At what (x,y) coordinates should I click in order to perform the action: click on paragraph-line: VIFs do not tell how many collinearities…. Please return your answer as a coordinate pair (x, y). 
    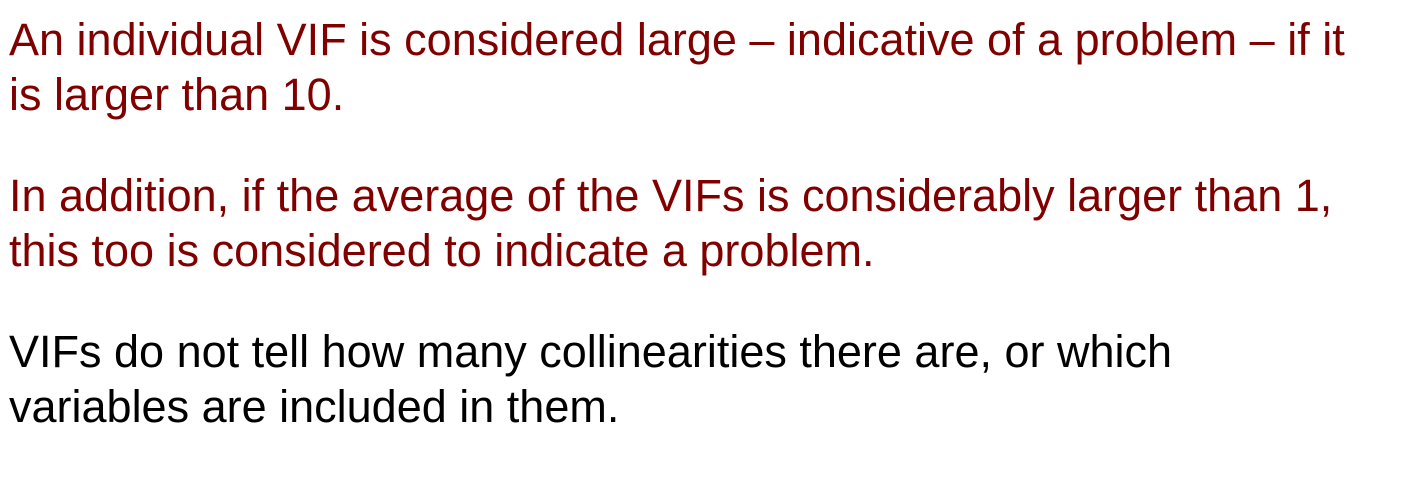
    Looking at the image, I should click on (591, 351).